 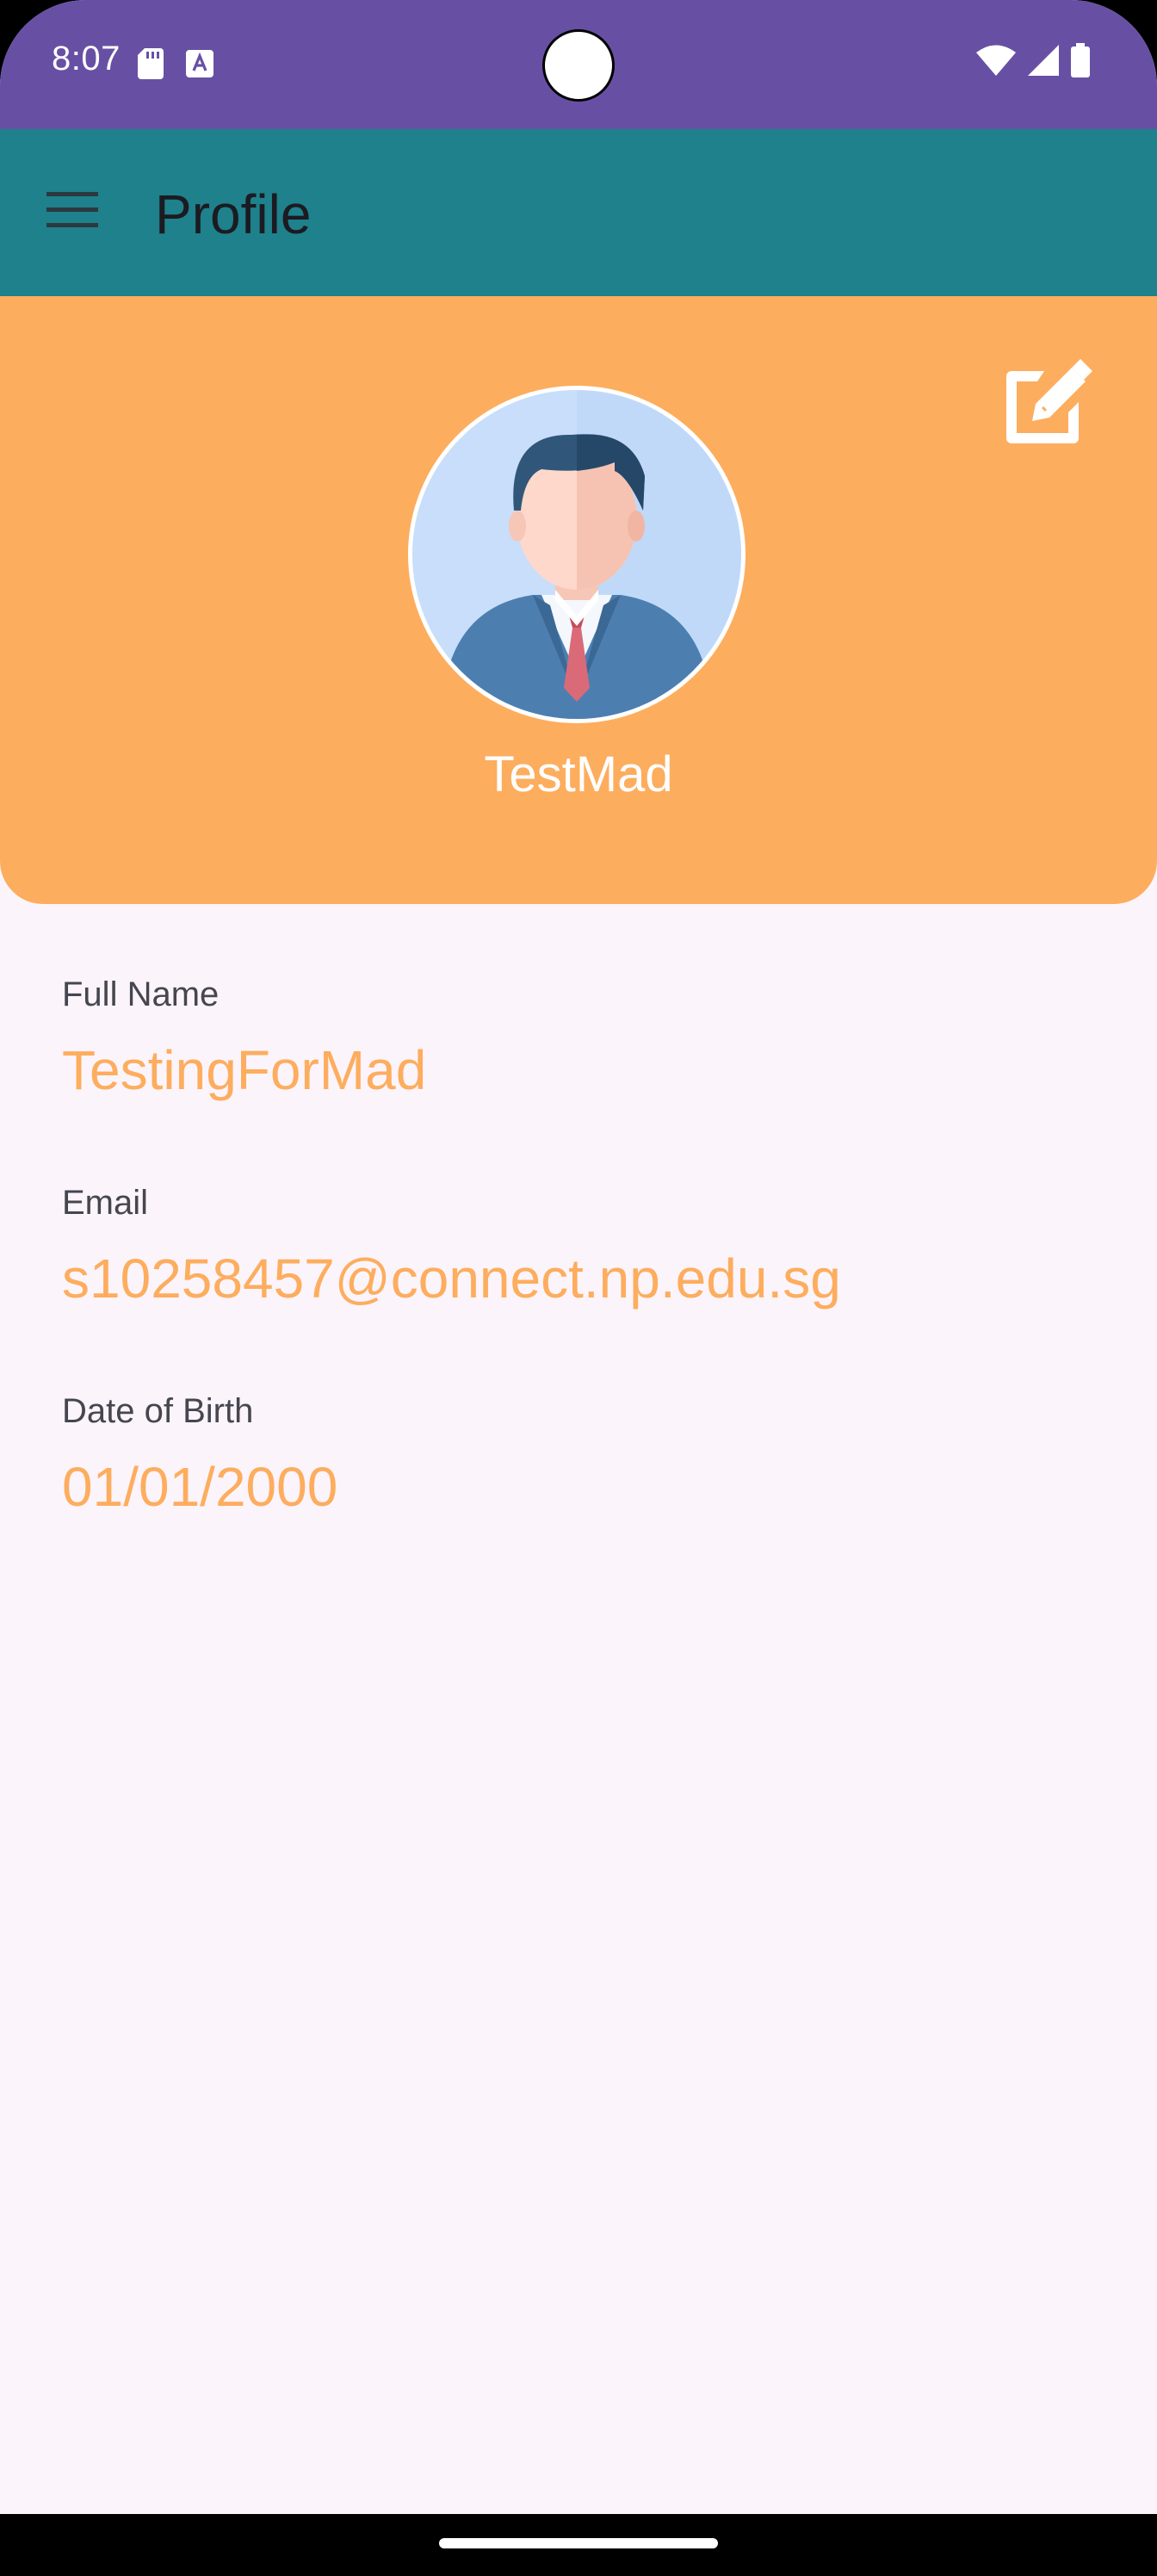 What do you see at coordinates (86, 59) in the screenshot?
I see `status-time: 8:07` at bounding box center [86, 59].